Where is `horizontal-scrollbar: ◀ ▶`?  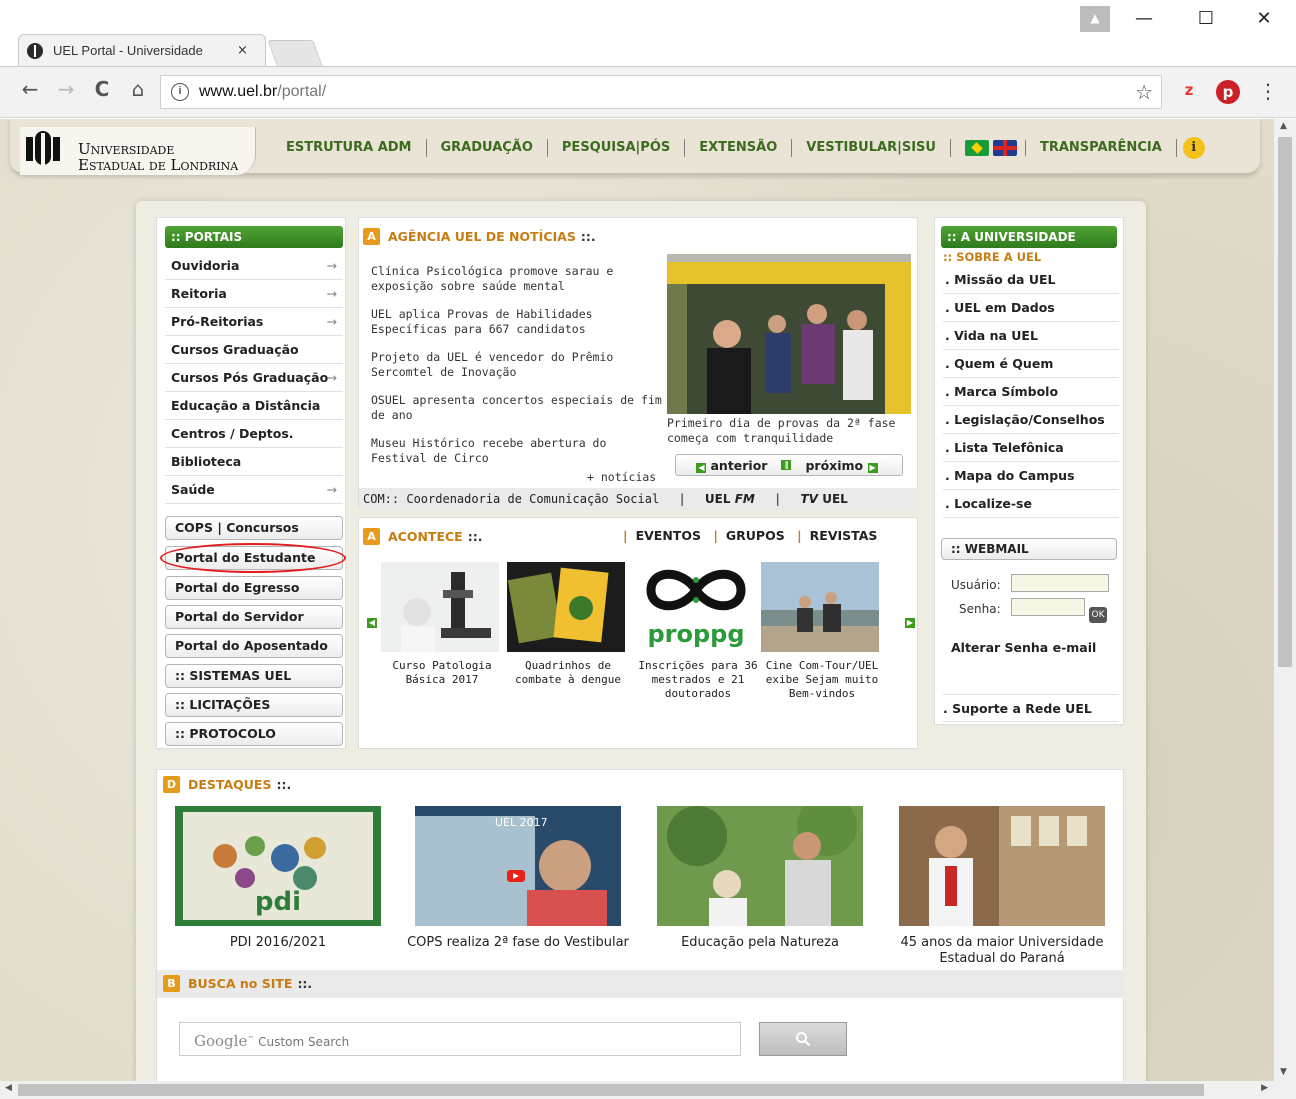 horizontal-scrollbar: ◀ ▶ is located at coordinates (648, 1090).